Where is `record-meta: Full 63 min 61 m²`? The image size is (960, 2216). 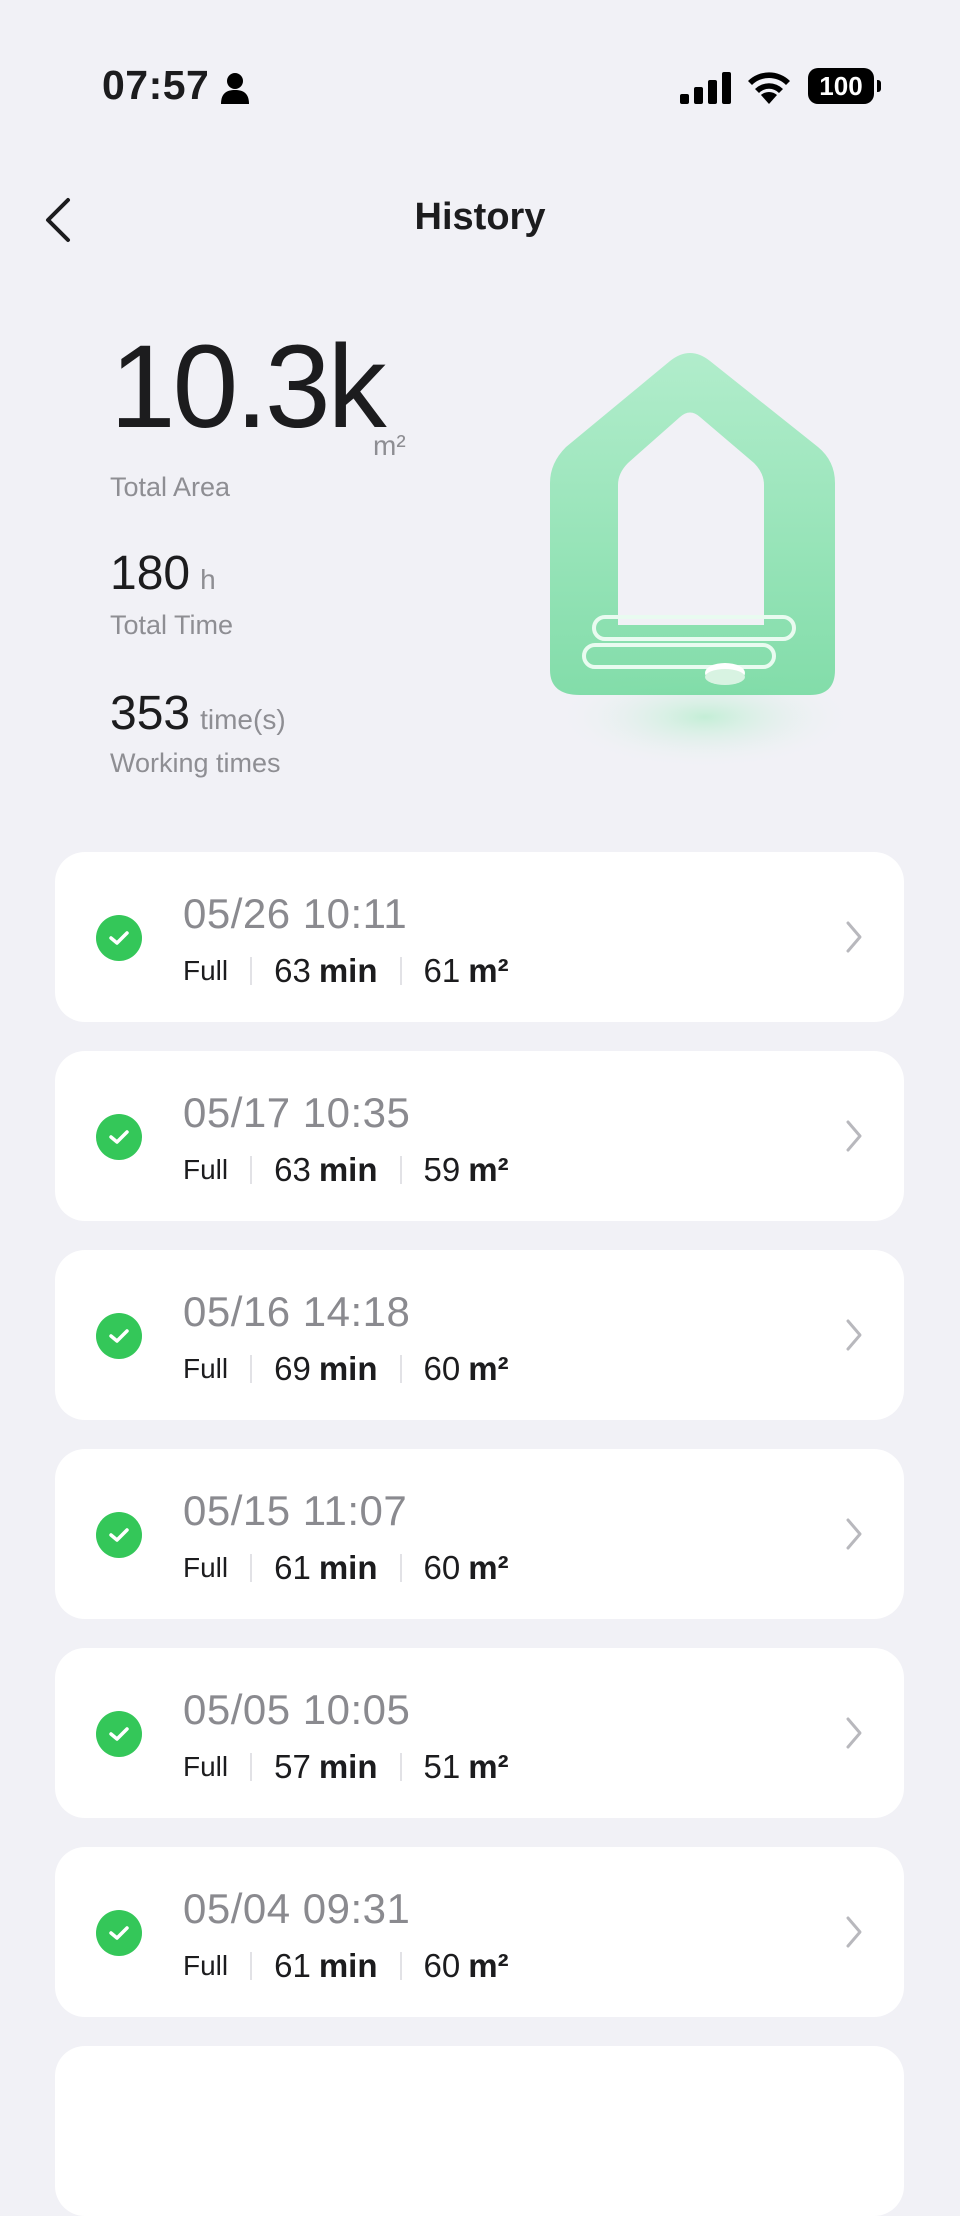
record-meta: Full 63 min 61 m² is located at coordinates (346, 971).